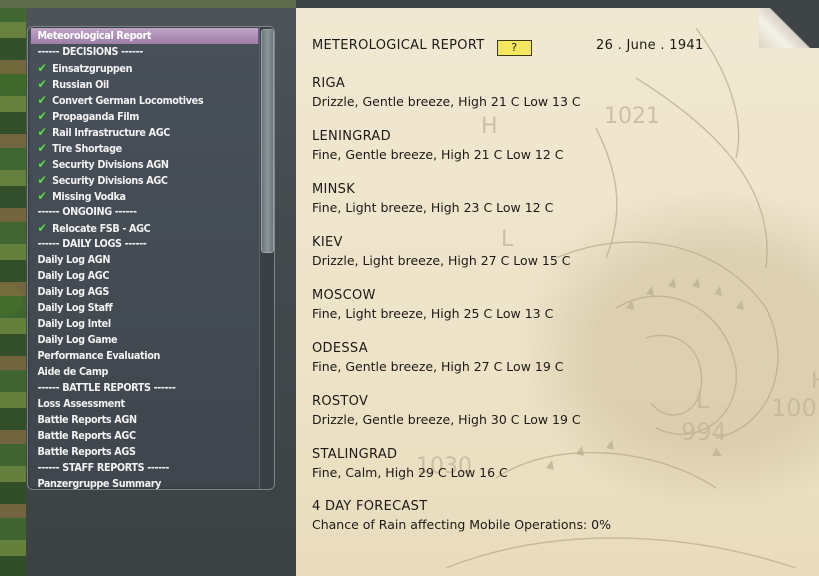  Describe the element at coordinates (562, 464) in the screenshot. I see `city-weather-entry: STALINGRAD Fine, Calm, High 29 C Low 16 C` at that location.